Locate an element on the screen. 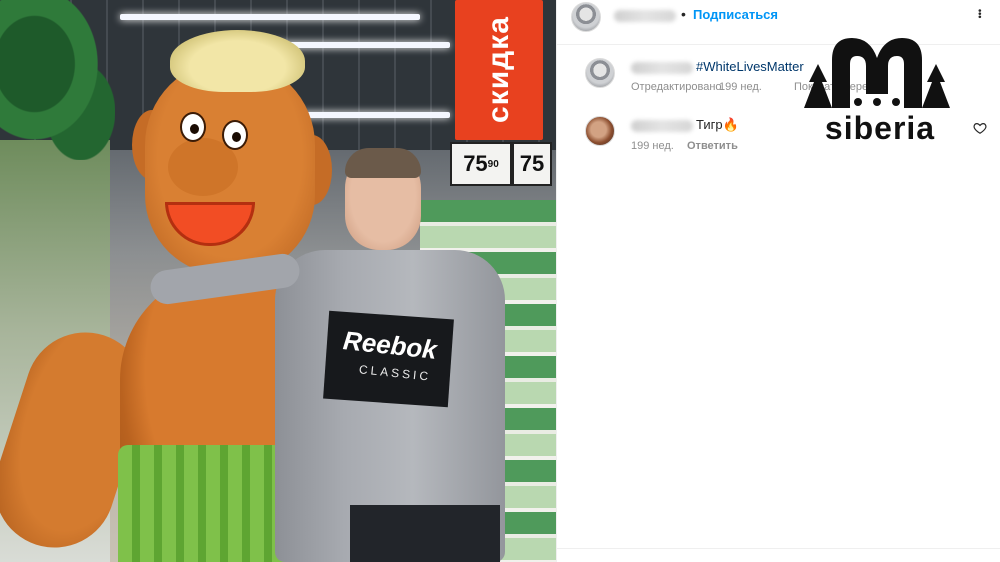 The image size is (1000, 562). discount-sign-text: скидка is located at coordinates (498, 70).